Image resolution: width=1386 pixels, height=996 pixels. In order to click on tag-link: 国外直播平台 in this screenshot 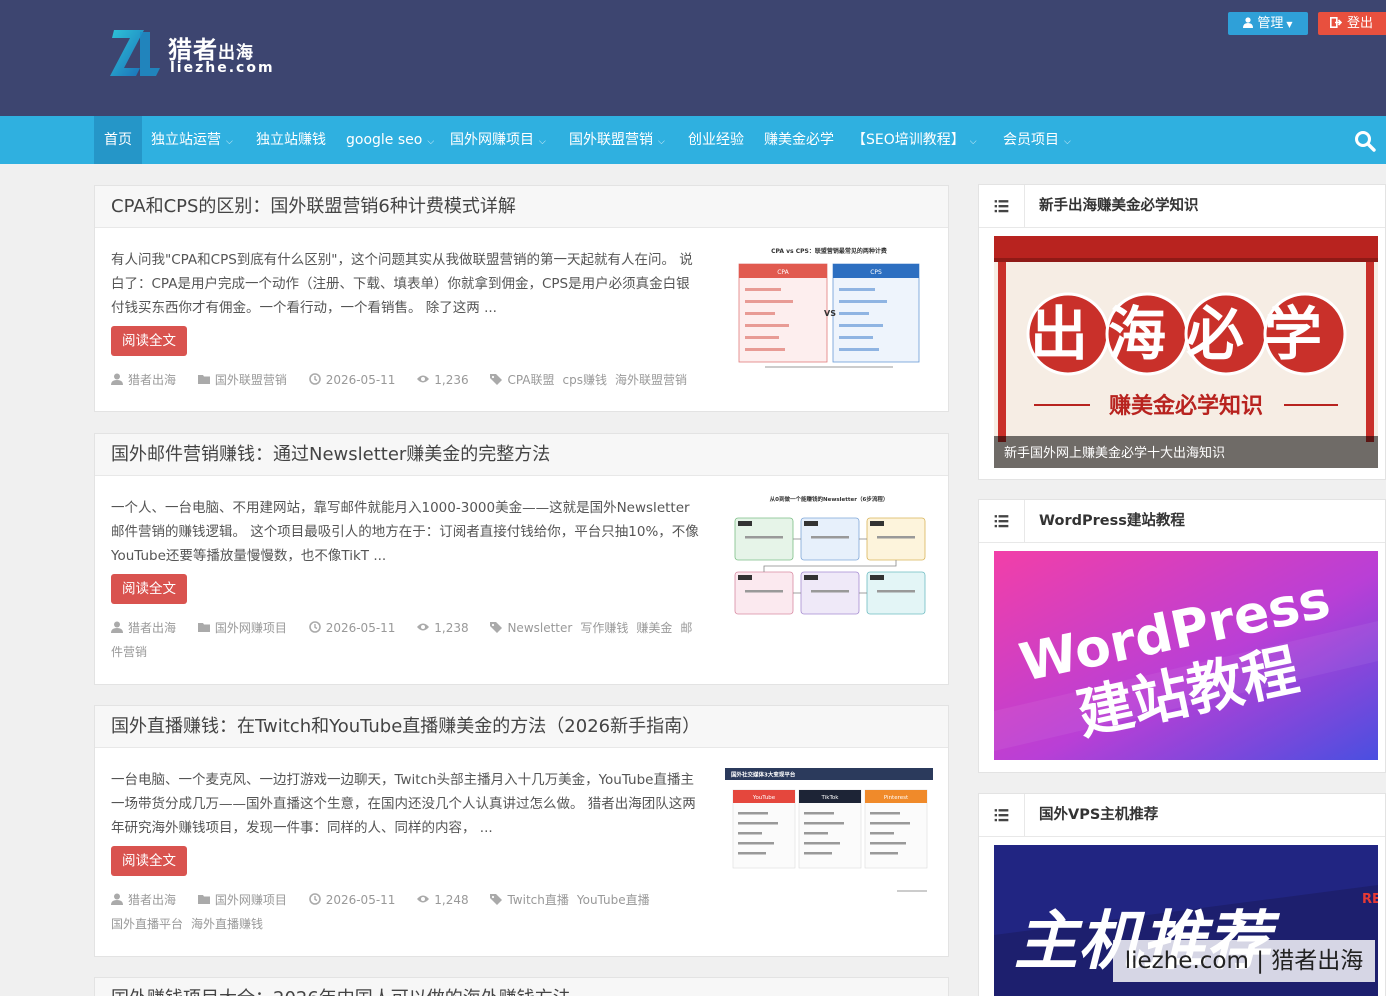, I will do `click(147, 924)`.